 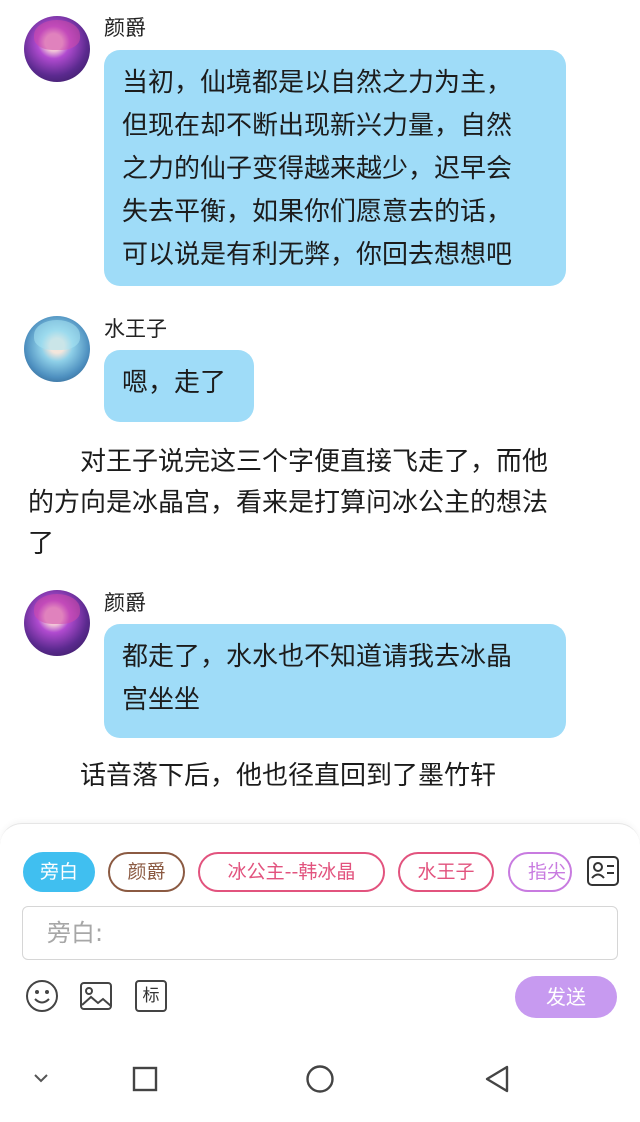 I want to click on message-input: 旁白:, so click(x=320, y=933).